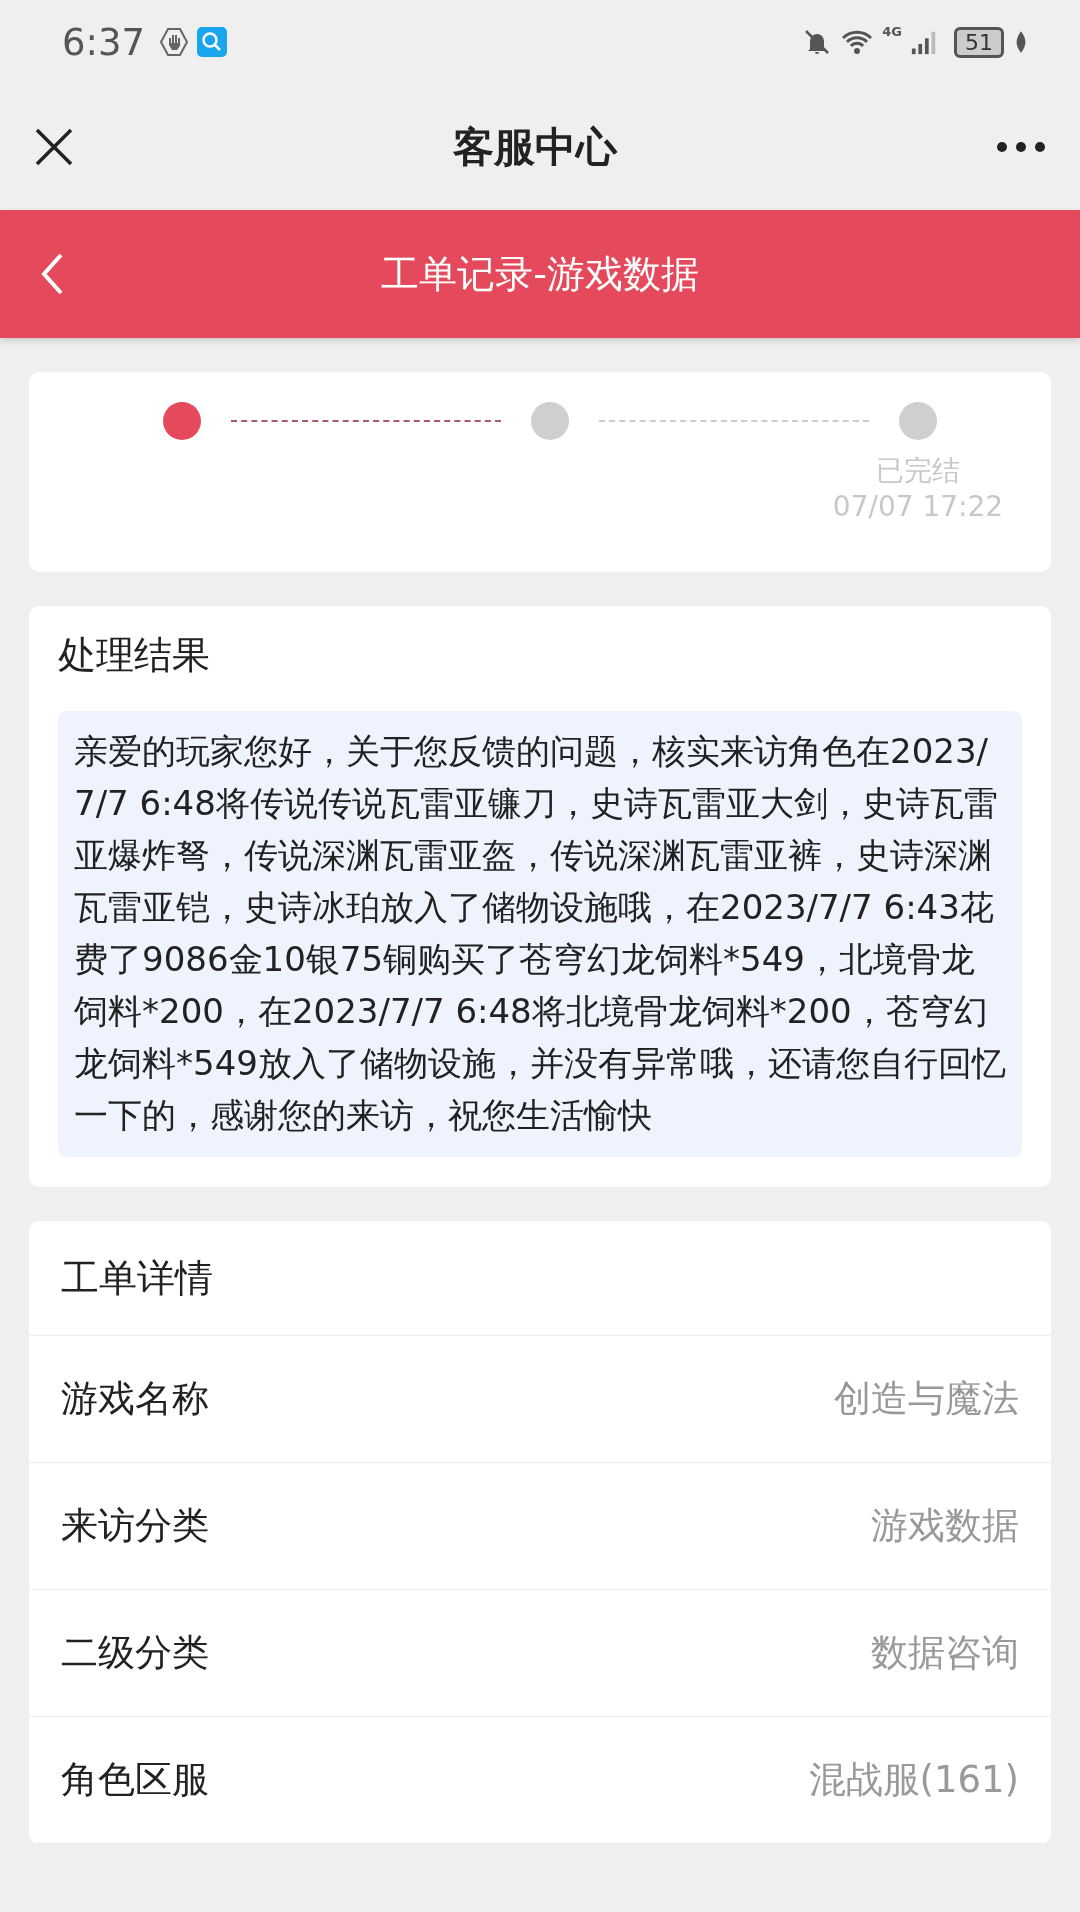 The width and height of the screenshot is (1080, 1912). I want to click on header-title: 工单记录-游戏数据, so click(540, 274).